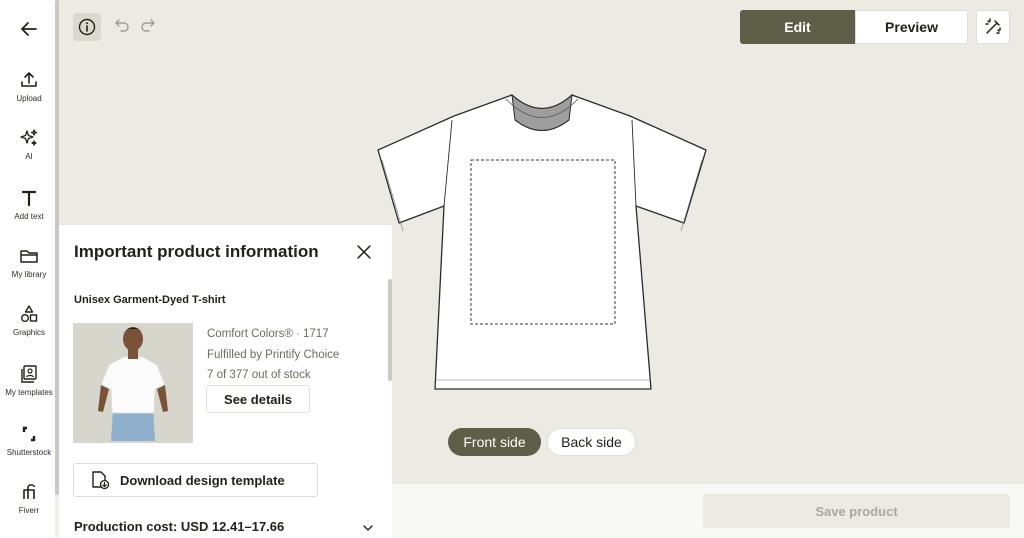  I want to click on sidebar-item-label: Graphics, so click(28, 332).